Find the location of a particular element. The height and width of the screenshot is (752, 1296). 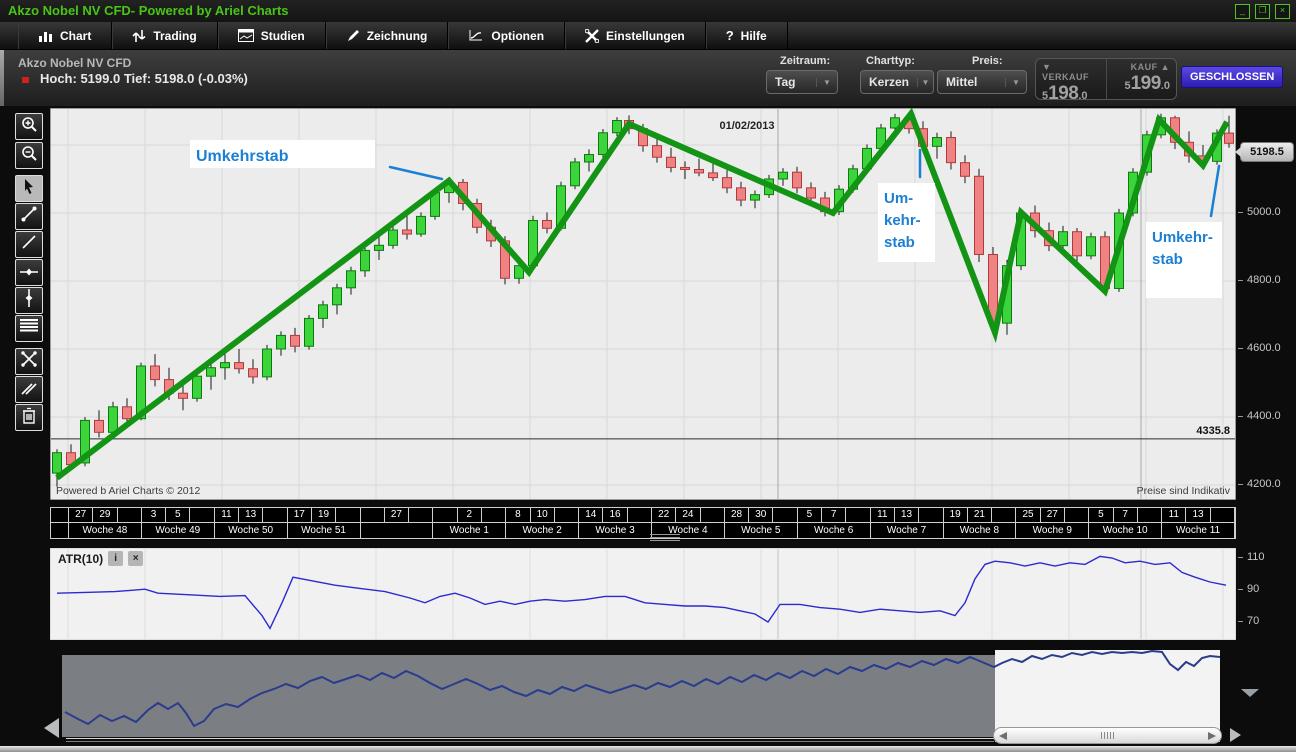

day-tick-cell: 22 is located at coordinates (664, 515).